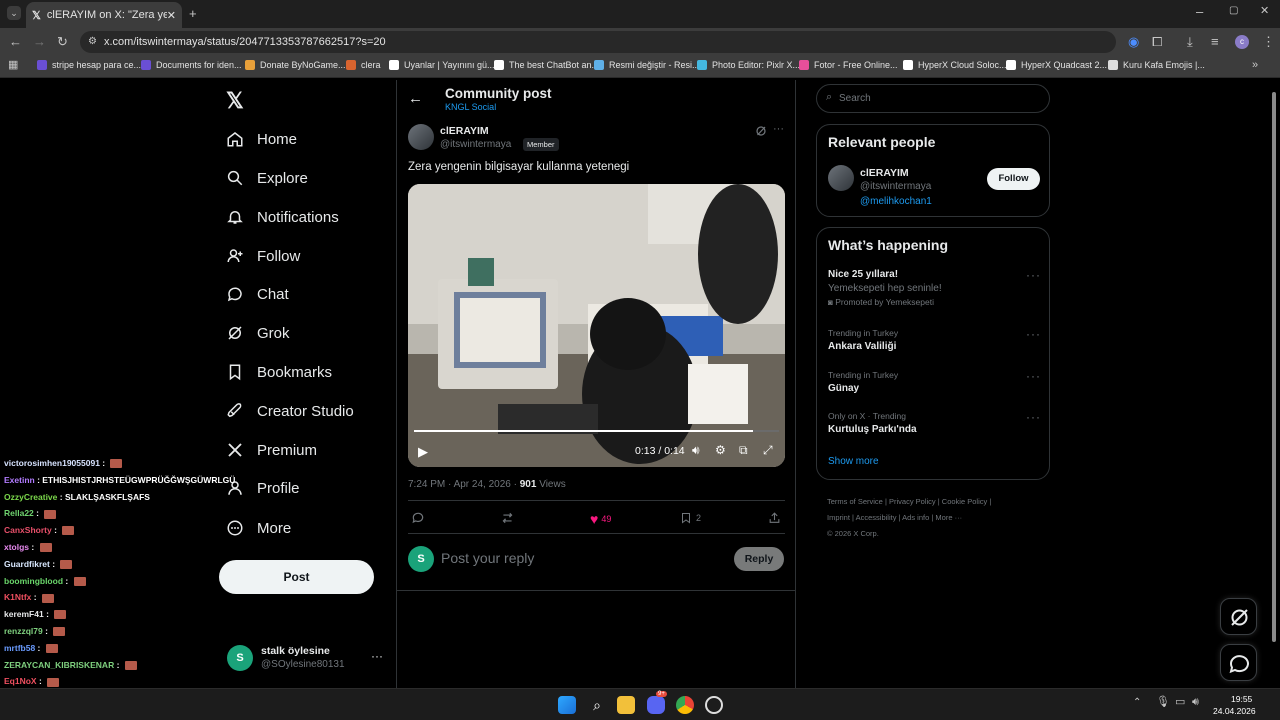 This screenshot has width=1280, height=720. I want to click on nav-item-premium: Premium, so click(271, 450).